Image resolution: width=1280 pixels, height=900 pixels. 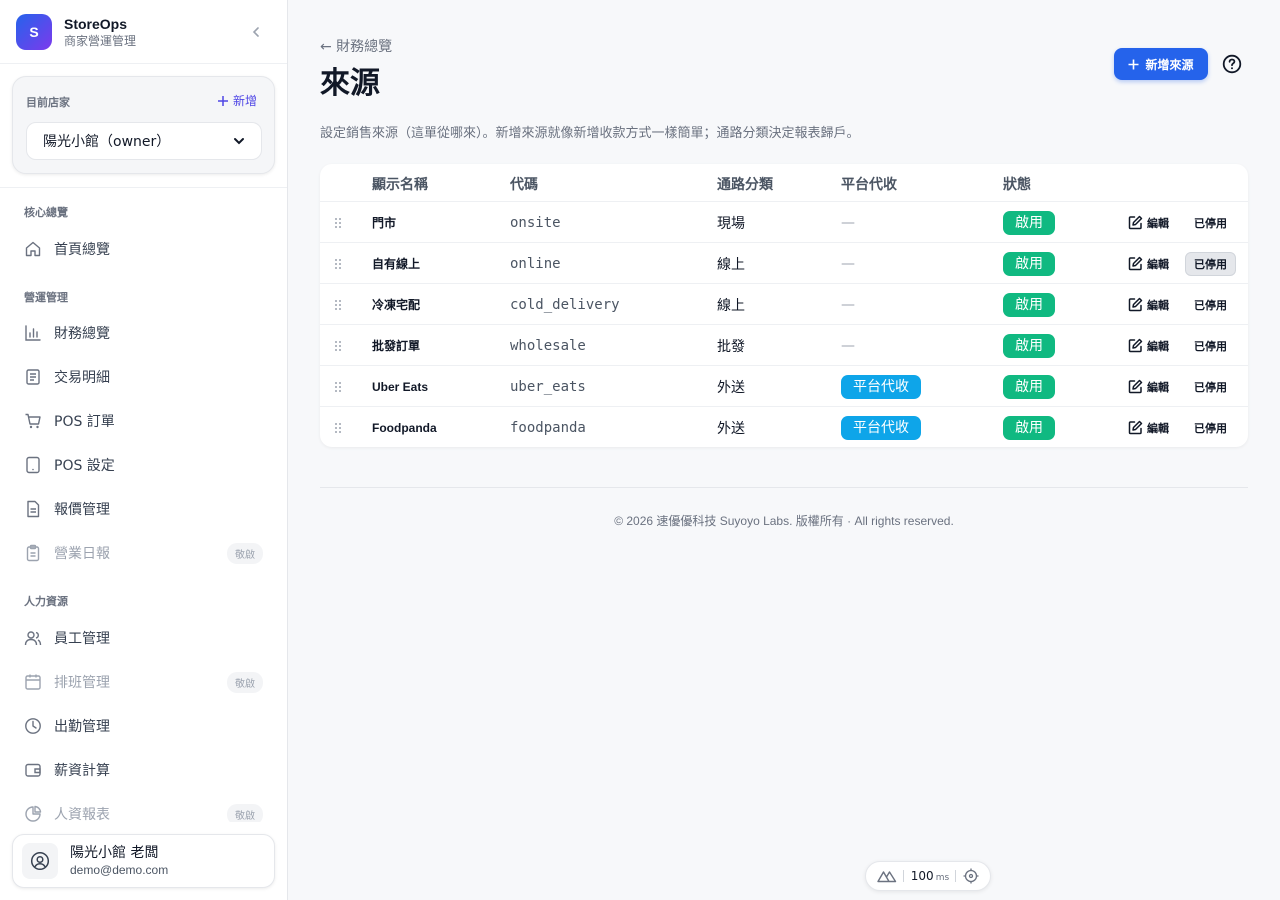 I want to click on sidebar-item-attendance: 出勤管理, so click(x=143, y=726).